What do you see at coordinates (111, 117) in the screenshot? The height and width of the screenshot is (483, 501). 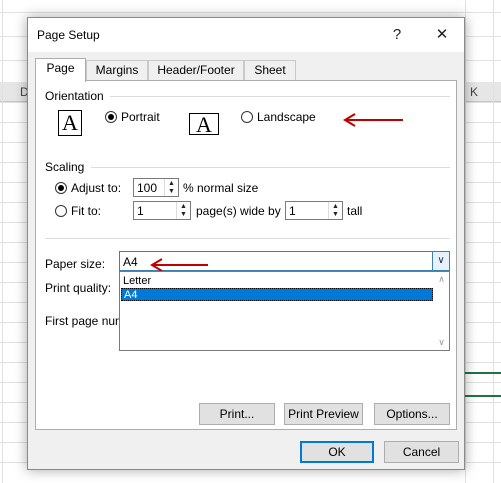 I see `portrait-radio` at bounding box center [111, 117].